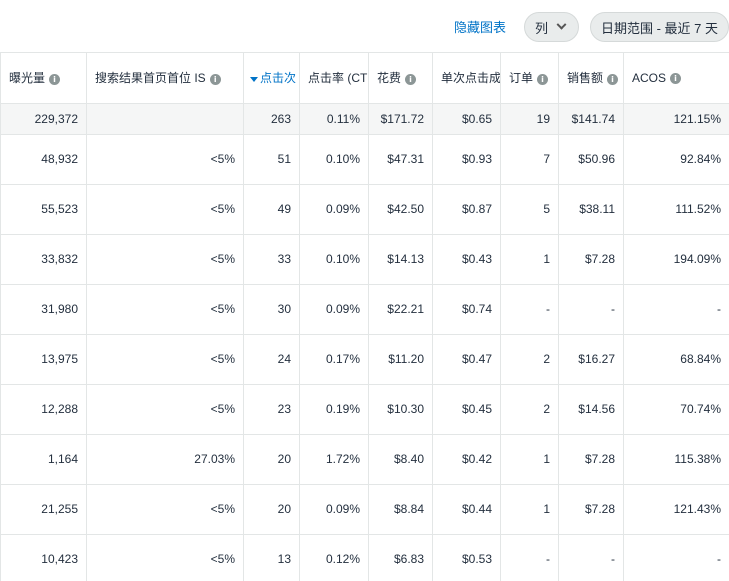 The height and width of the screenshot is (581, 729). What do you see at coordinates (43, 119) in the screenshot?
I see `total-cell: 229,372` at bounding box center [43, 119].